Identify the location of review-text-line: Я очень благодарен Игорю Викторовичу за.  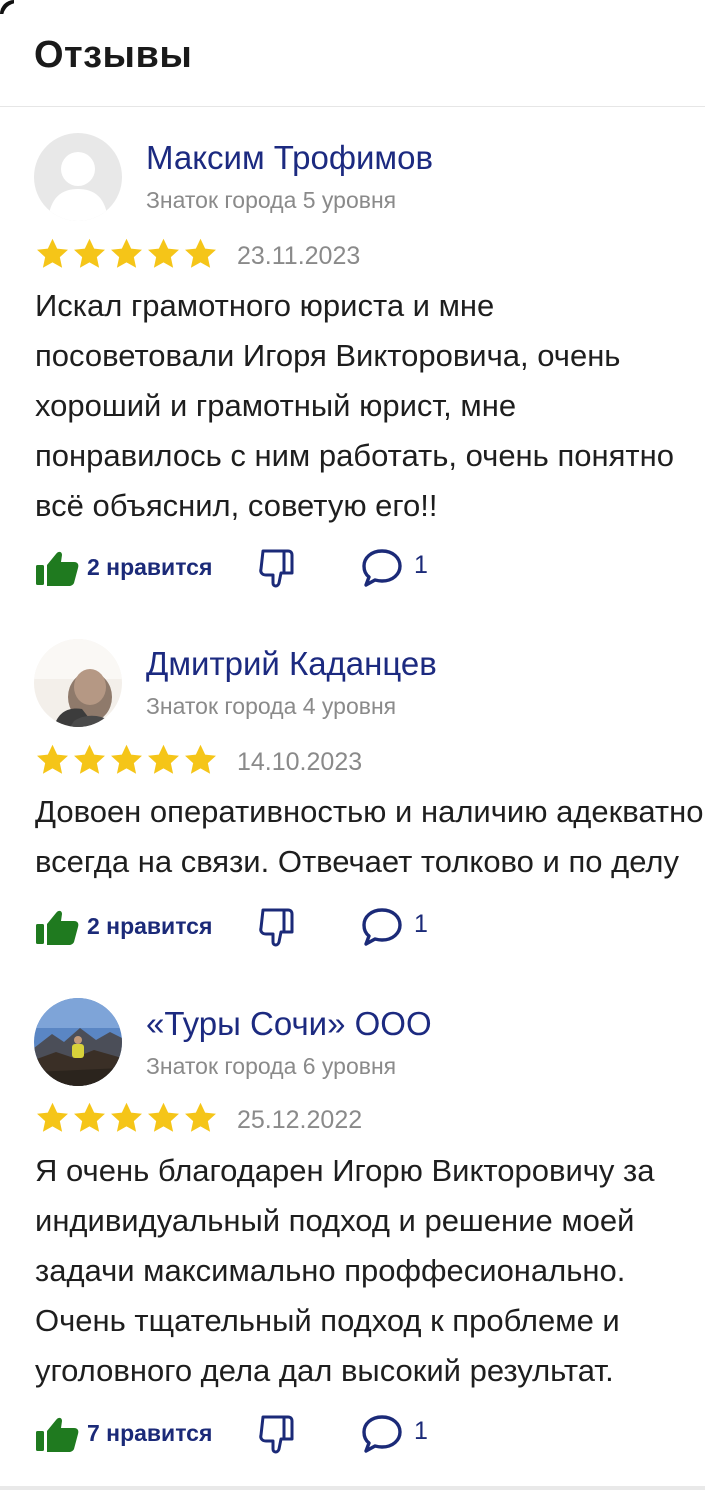
(345, 1170).